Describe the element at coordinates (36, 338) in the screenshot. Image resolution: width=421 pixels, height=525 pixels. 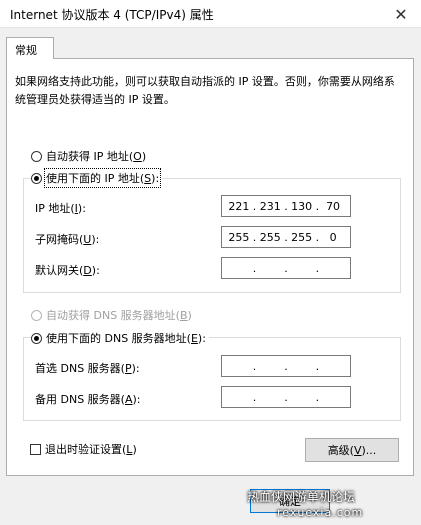
I see `manual-dns-radio-circle` at that location.